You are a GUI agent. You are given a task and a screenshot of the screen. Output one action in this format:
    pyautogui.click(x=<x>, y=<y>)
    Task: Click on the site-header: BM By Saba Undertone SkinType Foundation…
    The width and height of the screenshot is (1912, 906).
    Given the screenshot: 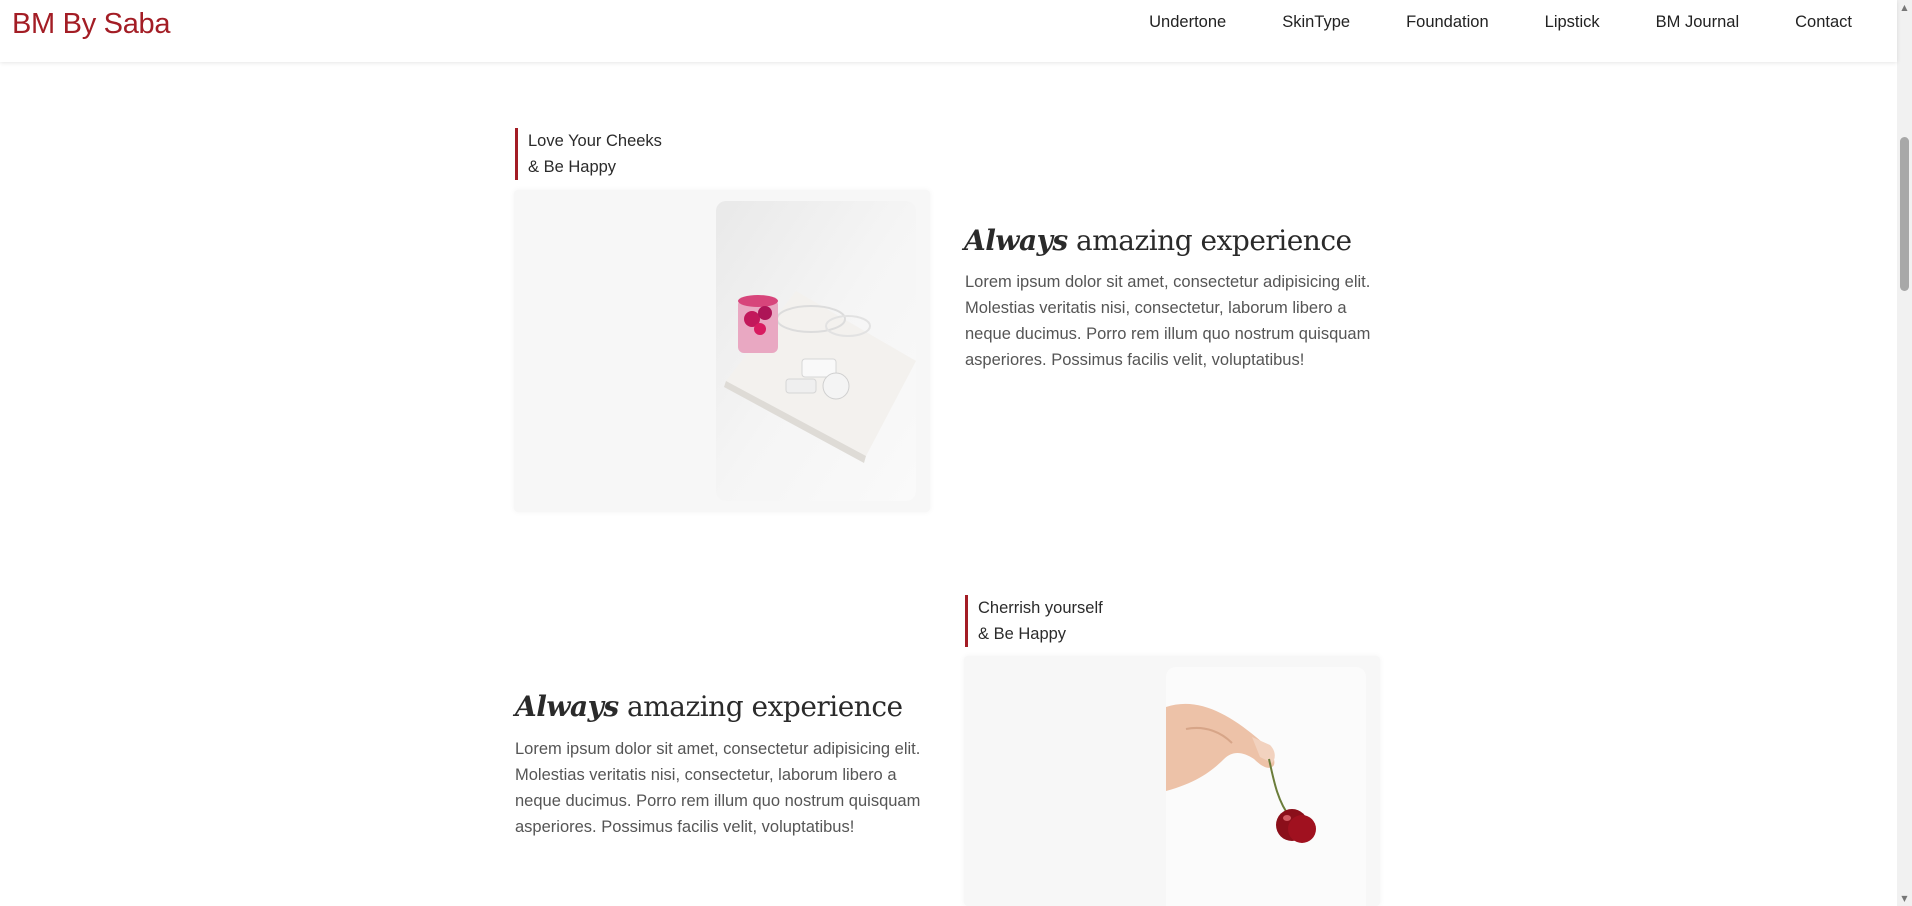 What is the action you would take?
    pyautogui.click(x=948, y=31)
    